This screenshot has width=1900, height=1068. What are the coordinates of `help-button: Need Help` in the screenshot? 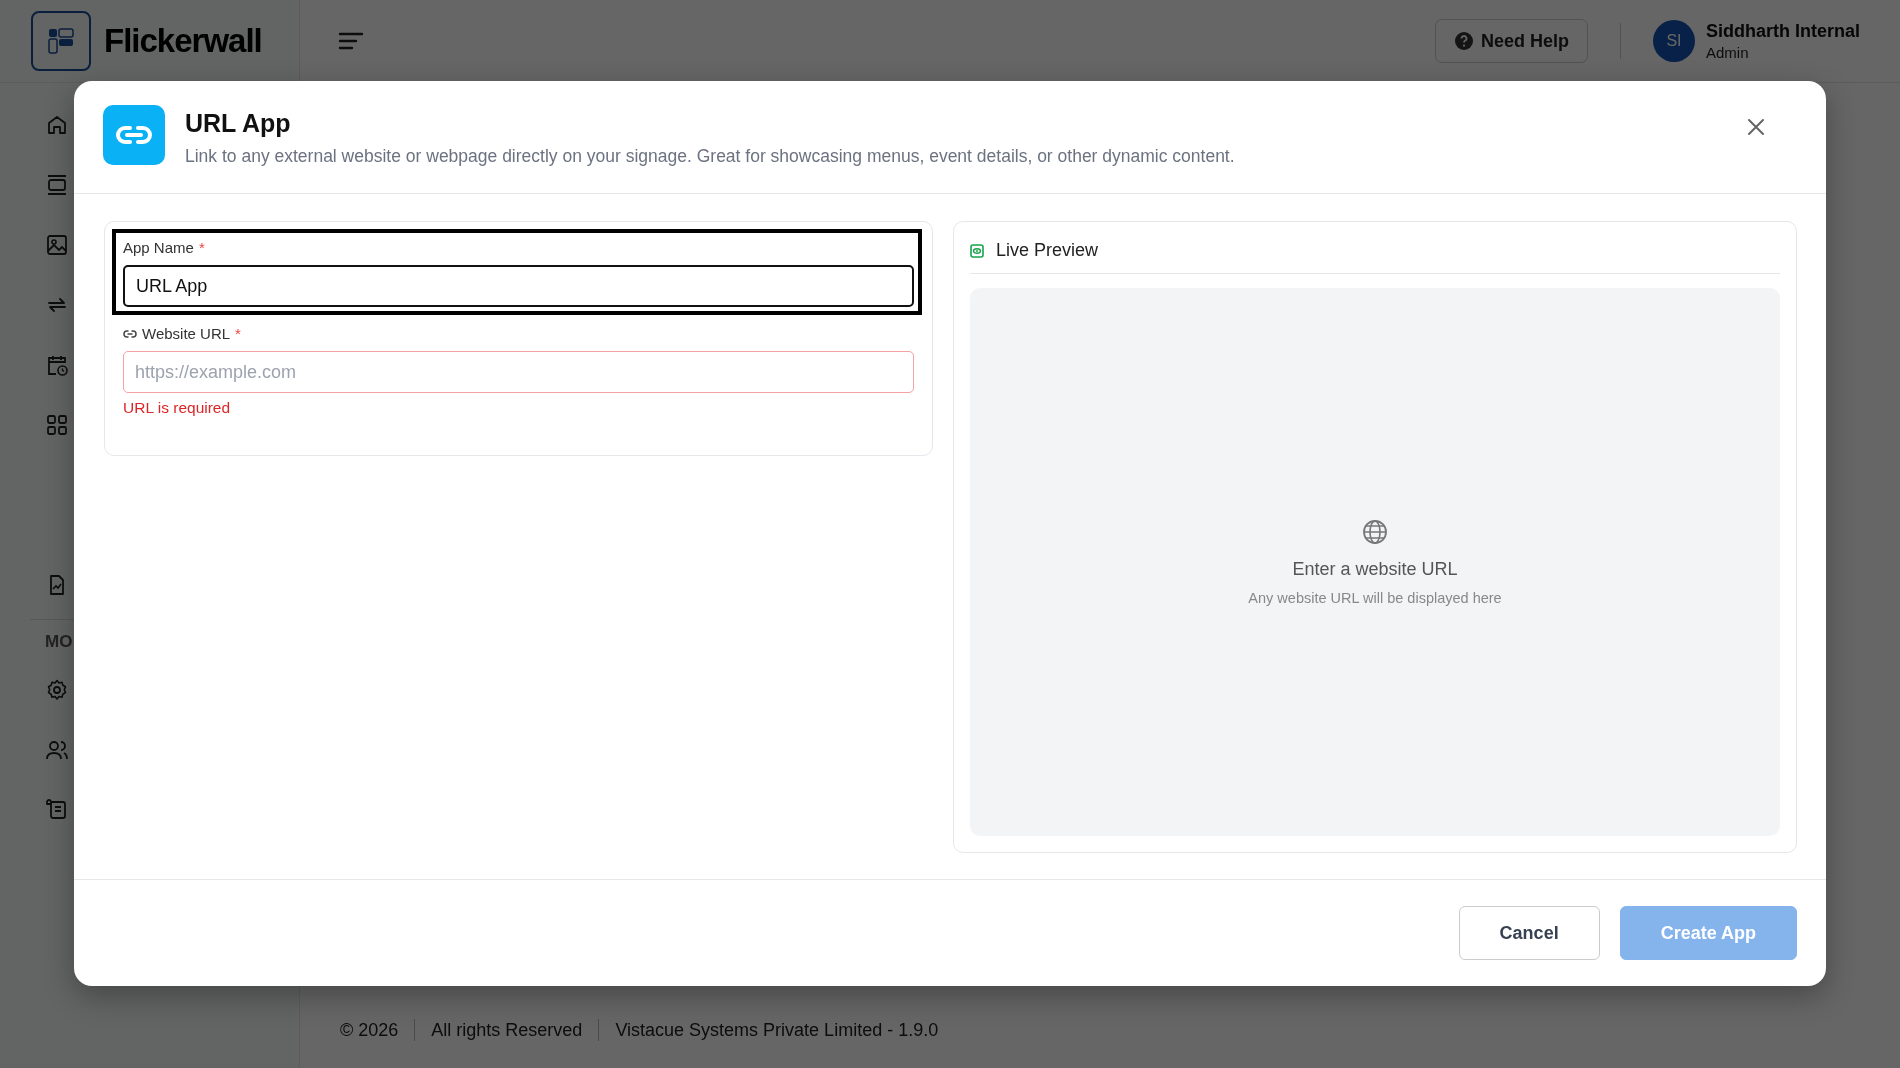 It's located at (1511, 41).